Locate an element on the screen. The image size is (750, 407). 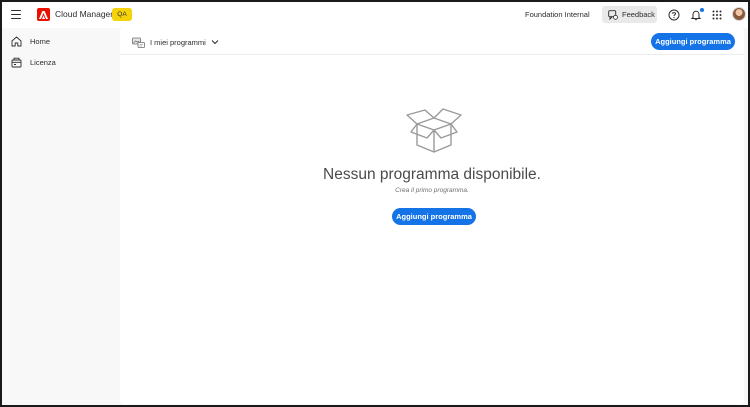
sidebar-item-label: Home is located at coordinates (40, 41).